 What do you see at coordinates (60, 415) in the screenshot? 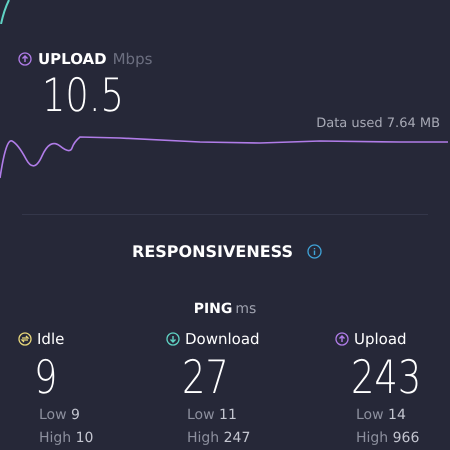
I see `low-value: Low 9` at bounding box center [60, 415].